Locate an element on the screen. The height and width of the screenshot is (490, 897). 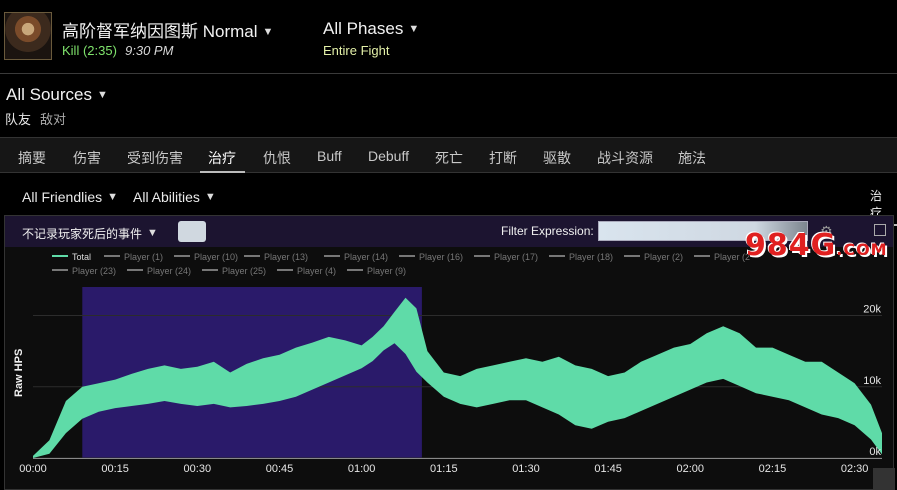
y-tick-label: 0k is located at coordinates (875, 452).